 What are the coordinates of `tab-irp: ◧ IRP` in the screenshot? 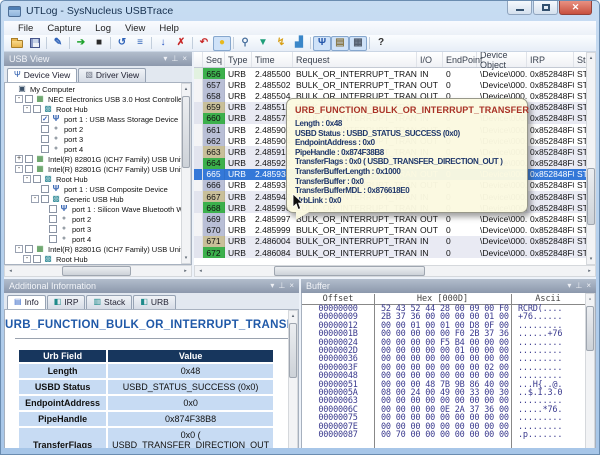 It's located at (66, 302).